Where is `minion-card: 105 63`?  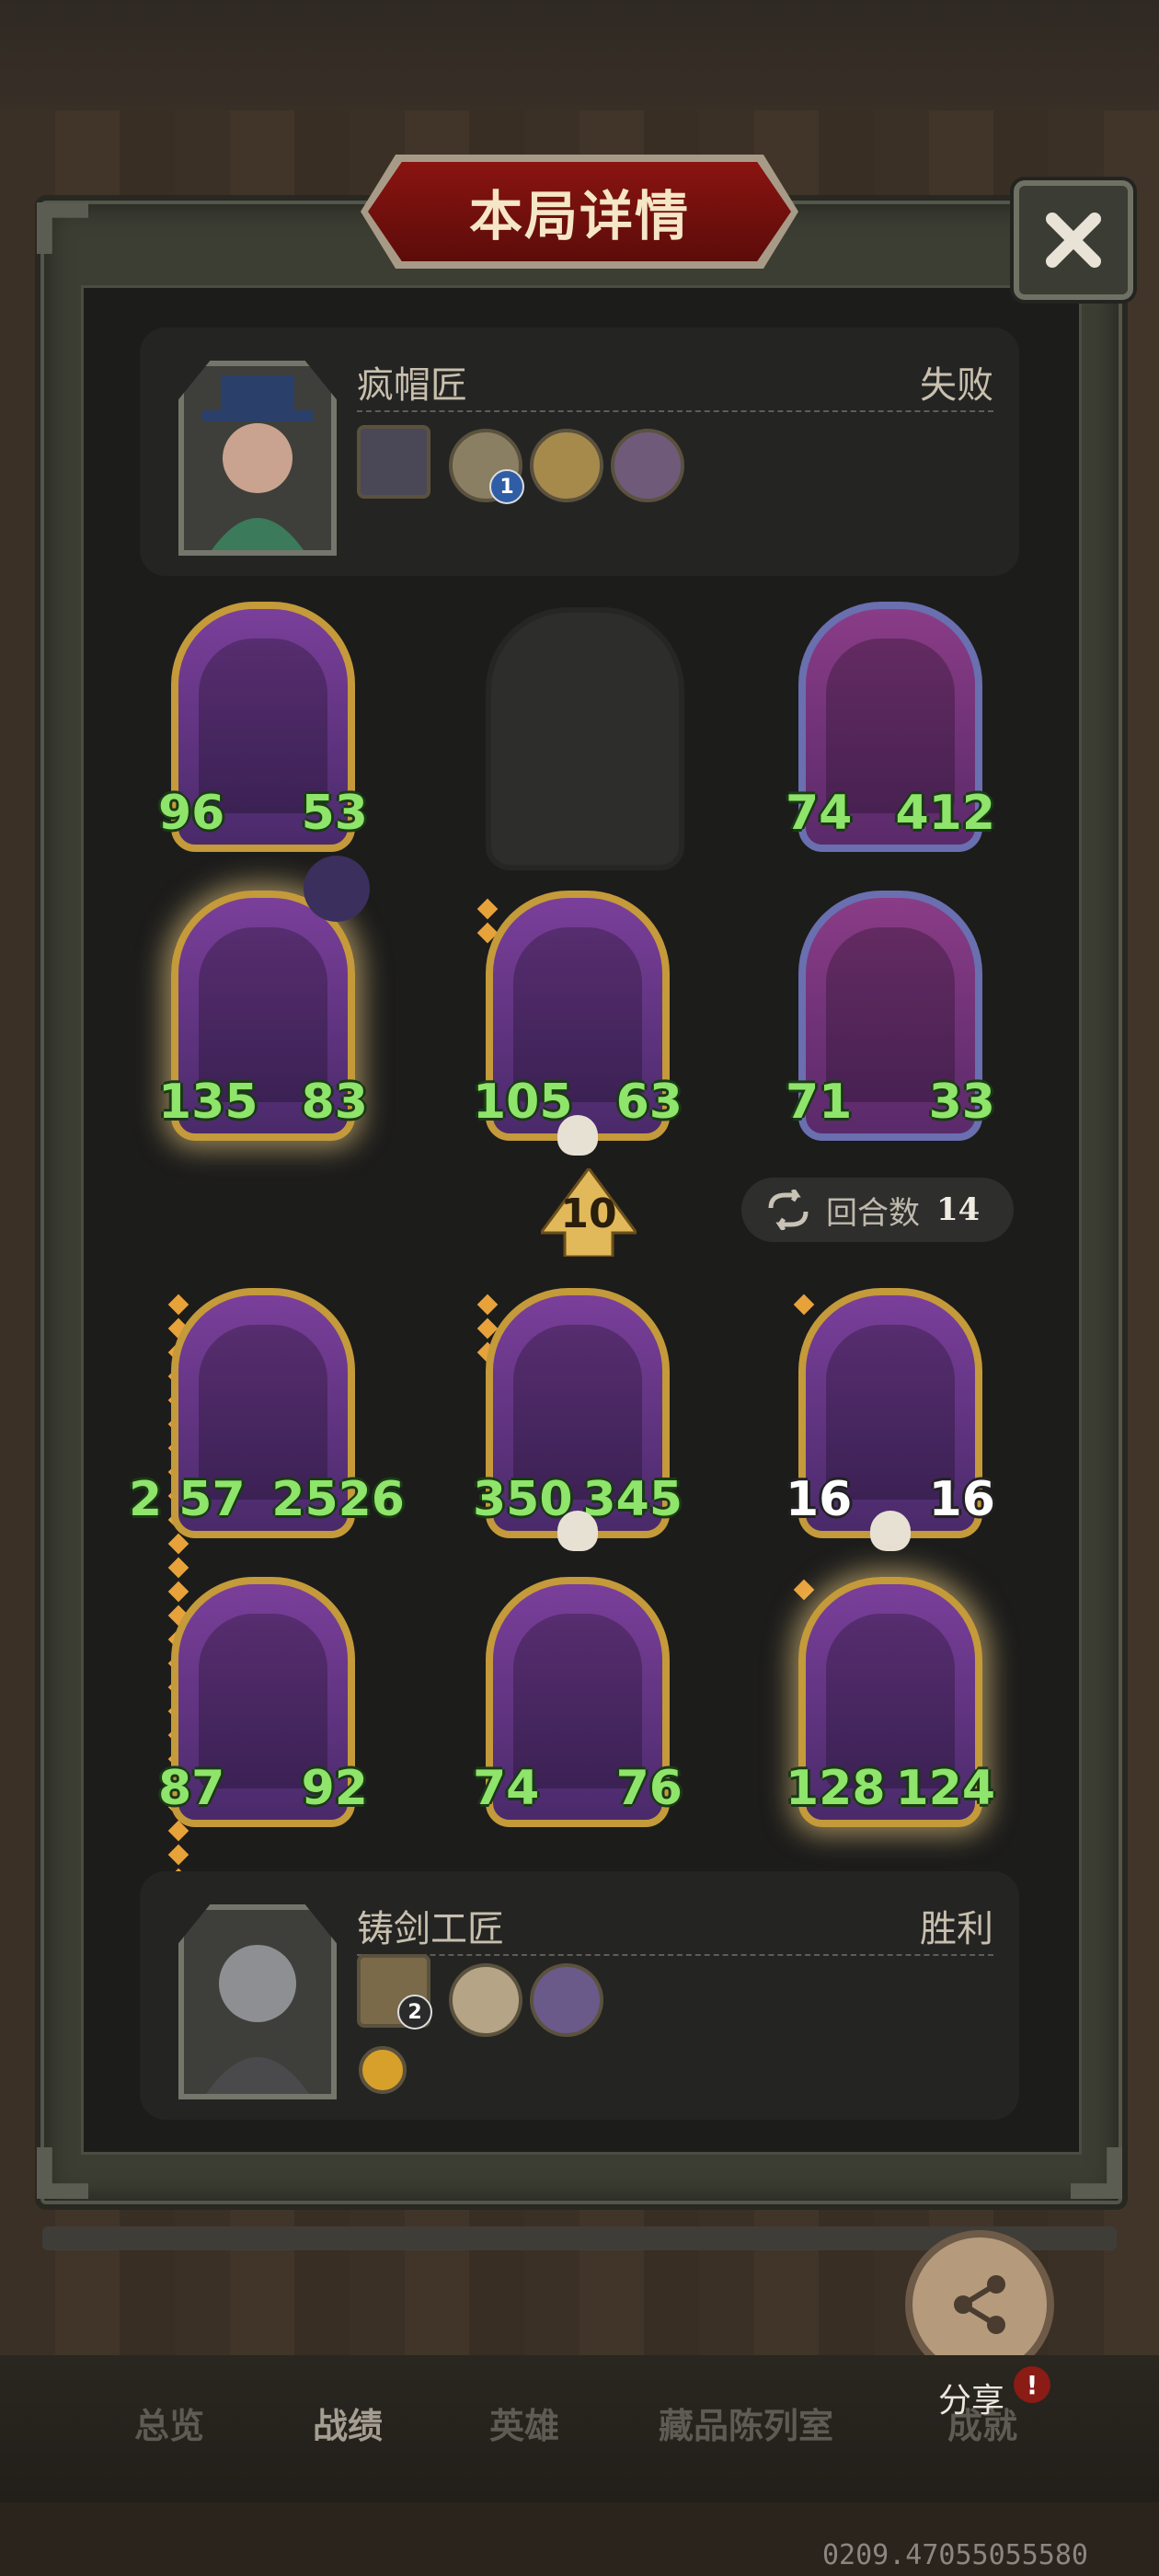 minion-card: 105 63 is located at coordinates (578, 1016).